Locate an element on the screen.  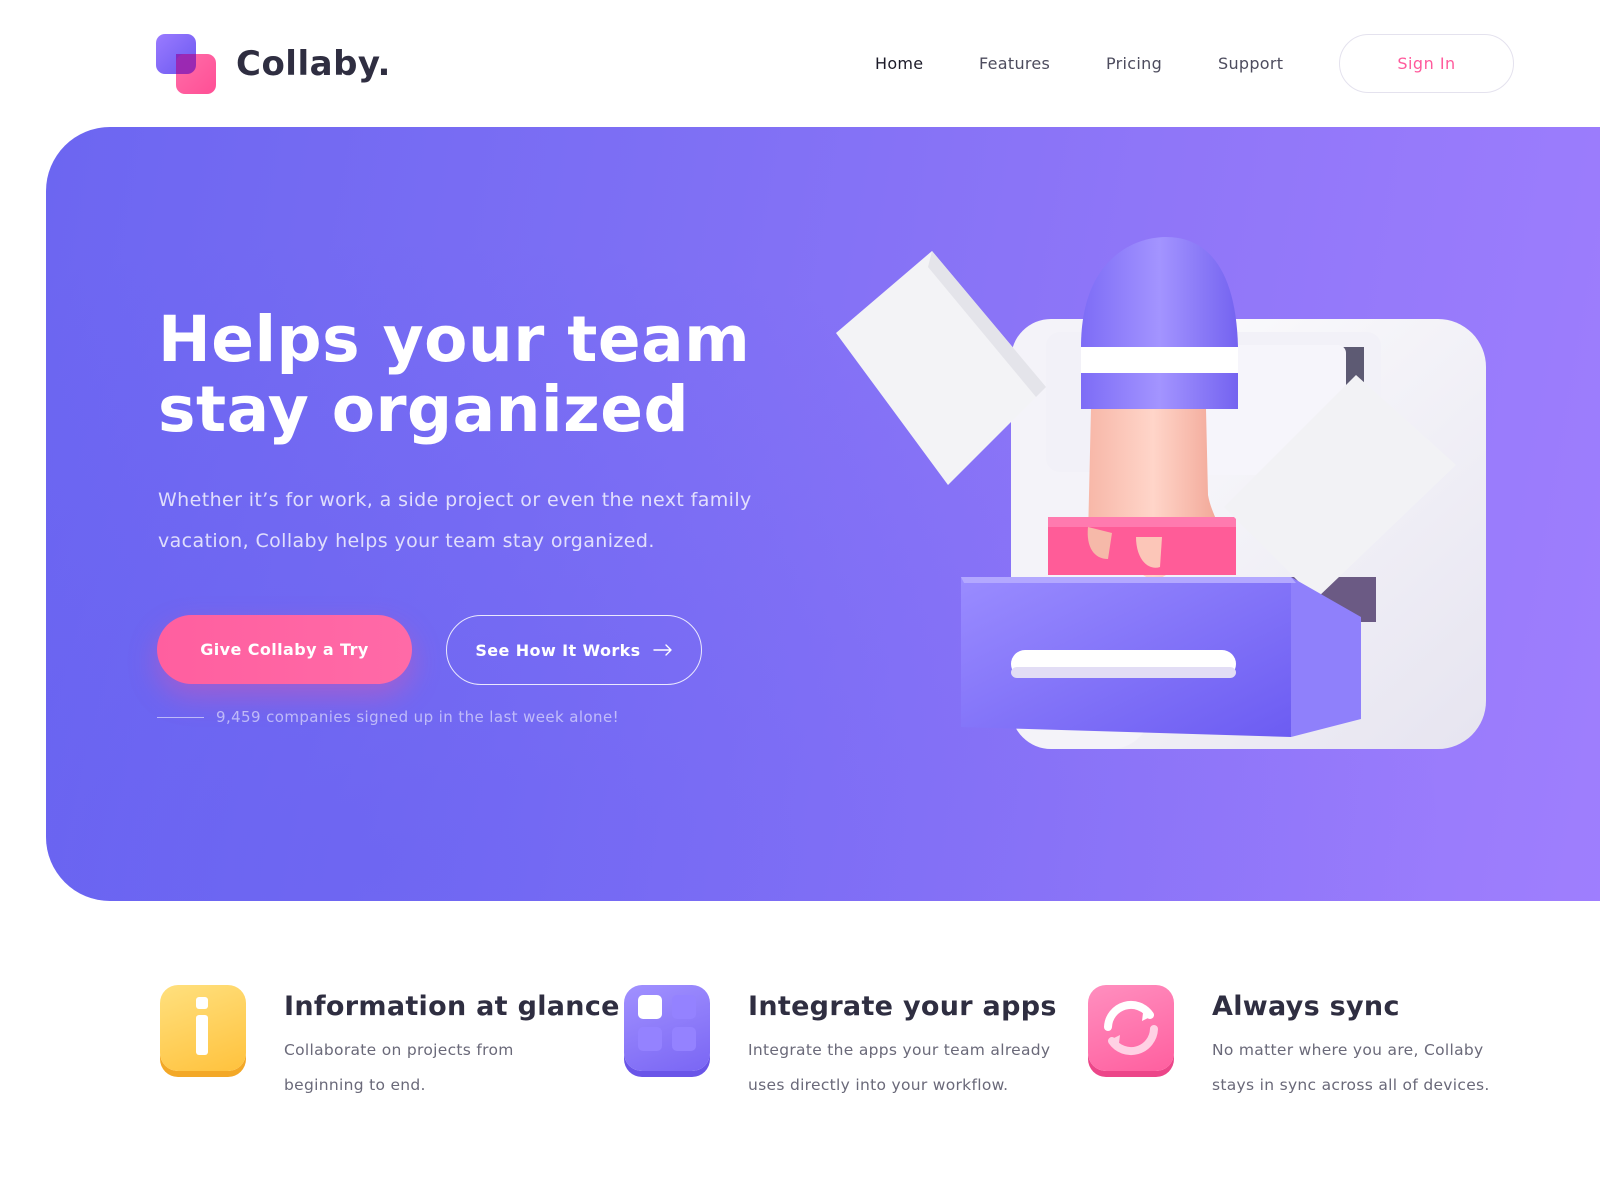
feature-title: Information at glance is located at coordinates (452, 1006).